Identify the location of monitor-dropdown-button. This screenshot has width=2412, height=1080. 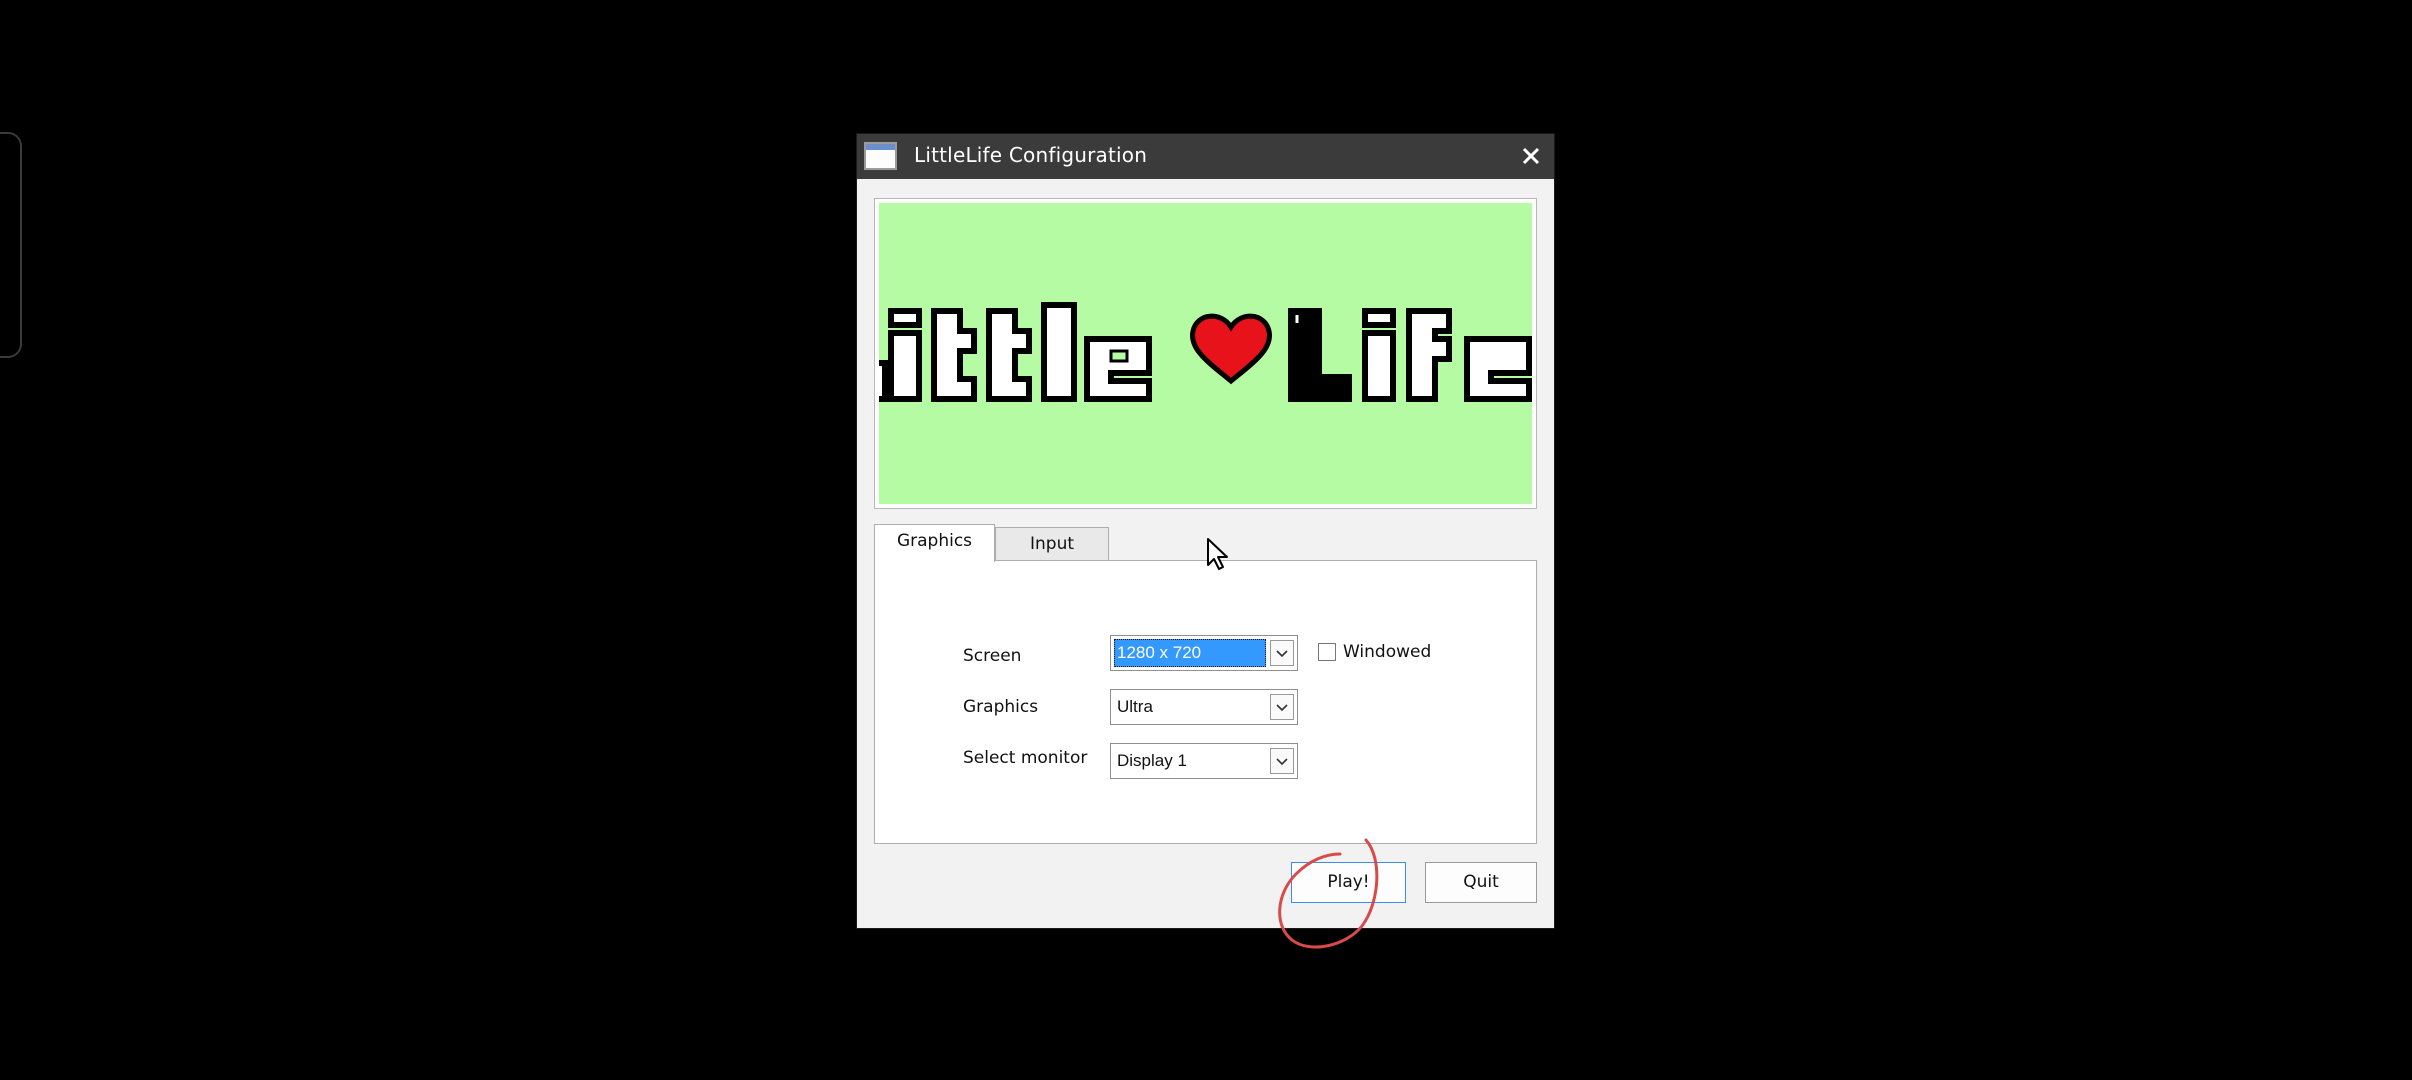
(1282, 761).